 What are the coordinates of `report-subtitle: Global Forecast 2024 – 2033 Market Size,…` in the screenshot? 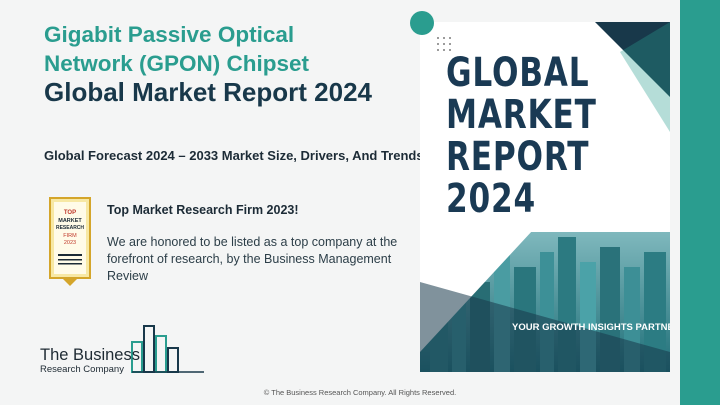 It's located at (234, 155).